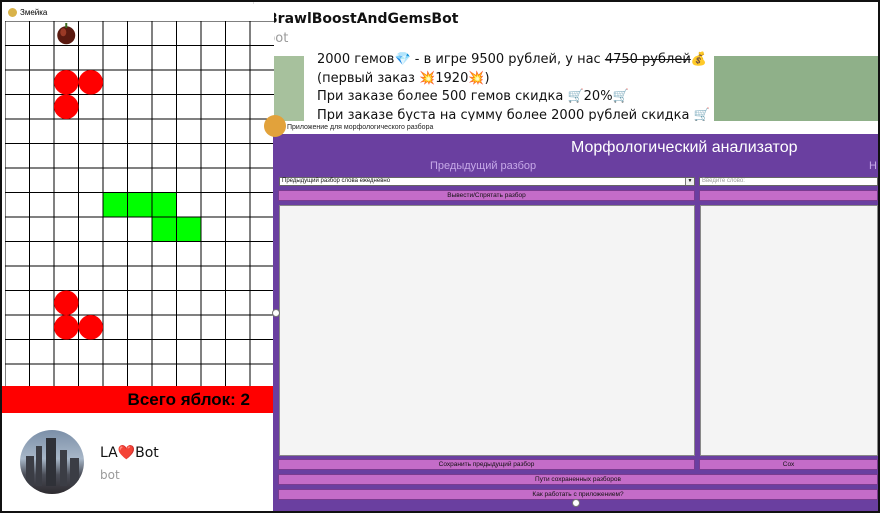  Describe the element at coordinates (578, 494) in the screenshot. I see `how-to-use-button: Как работать с приложением?` at that location.